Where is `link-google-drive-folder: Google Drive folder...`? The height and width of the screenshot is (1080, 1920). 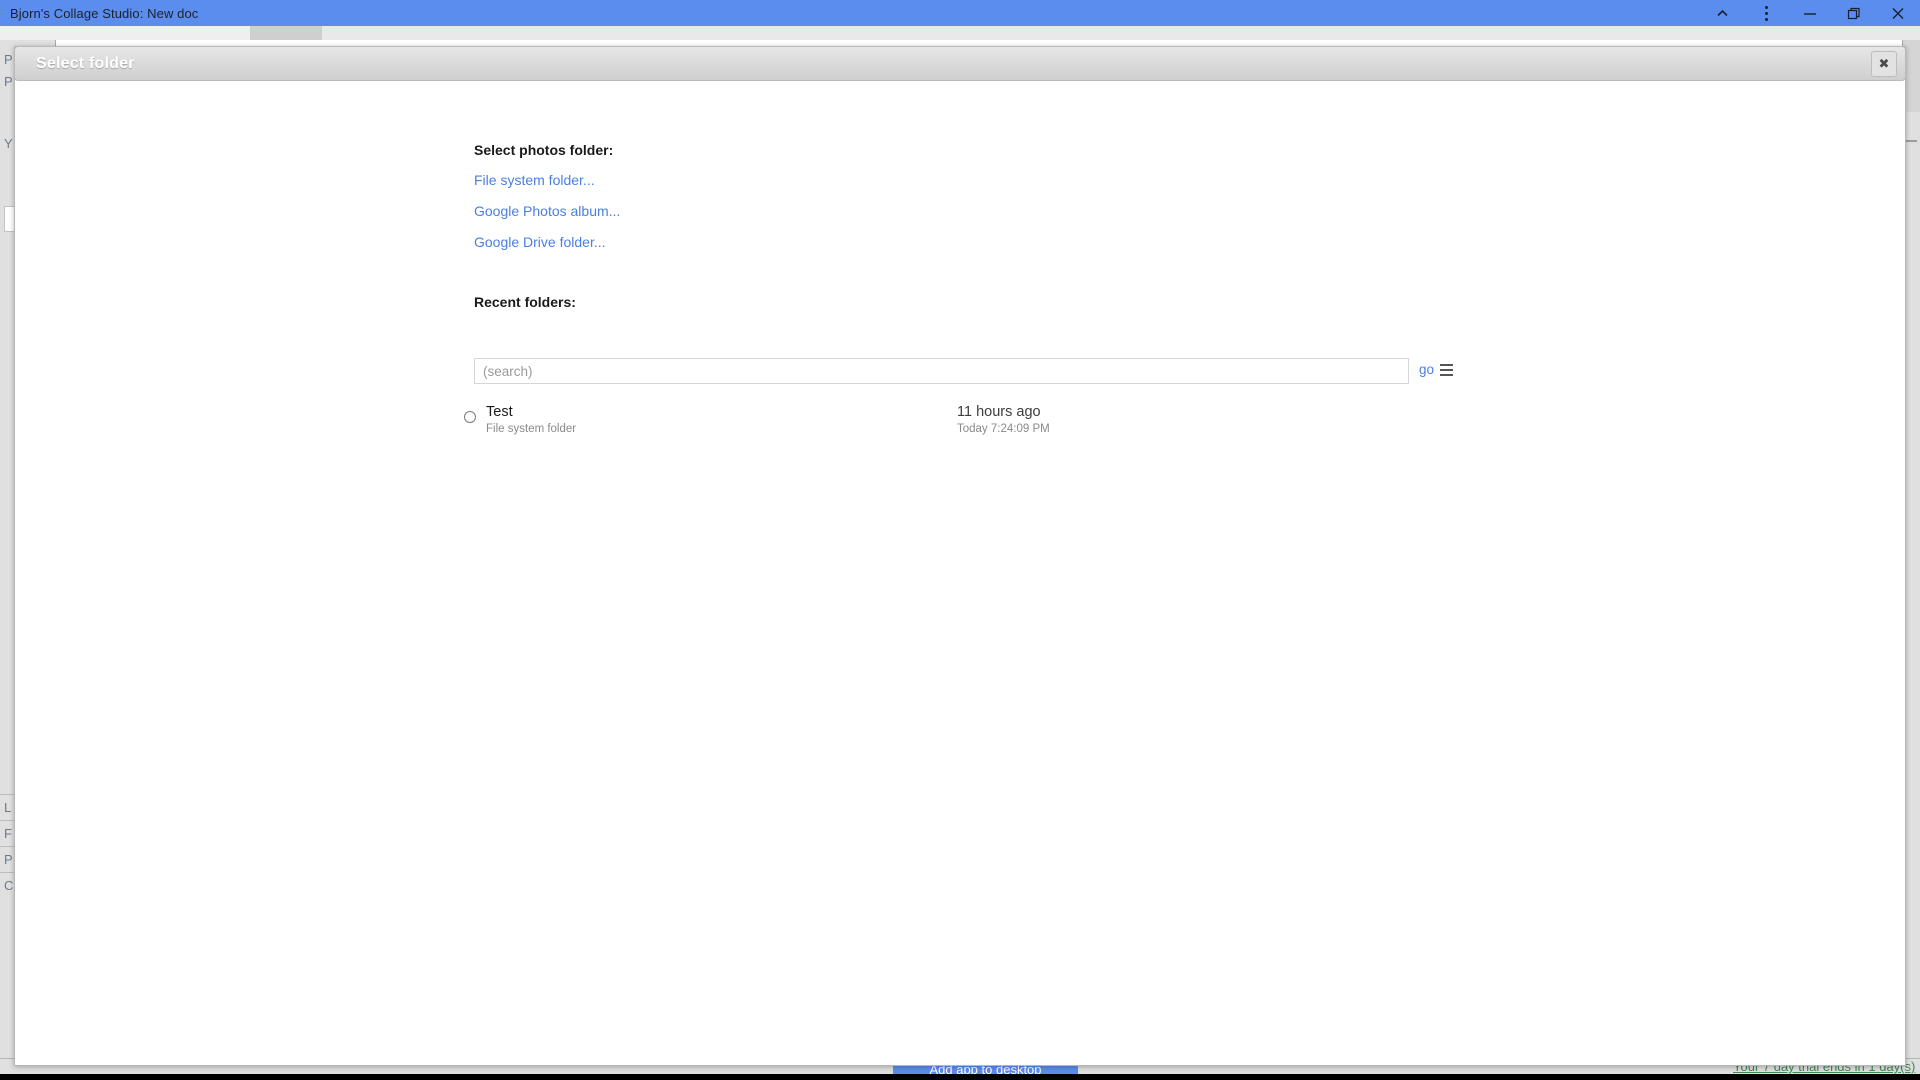
link-google-drive-folder: Google Drive folder... is located at coordinates (540, 242).